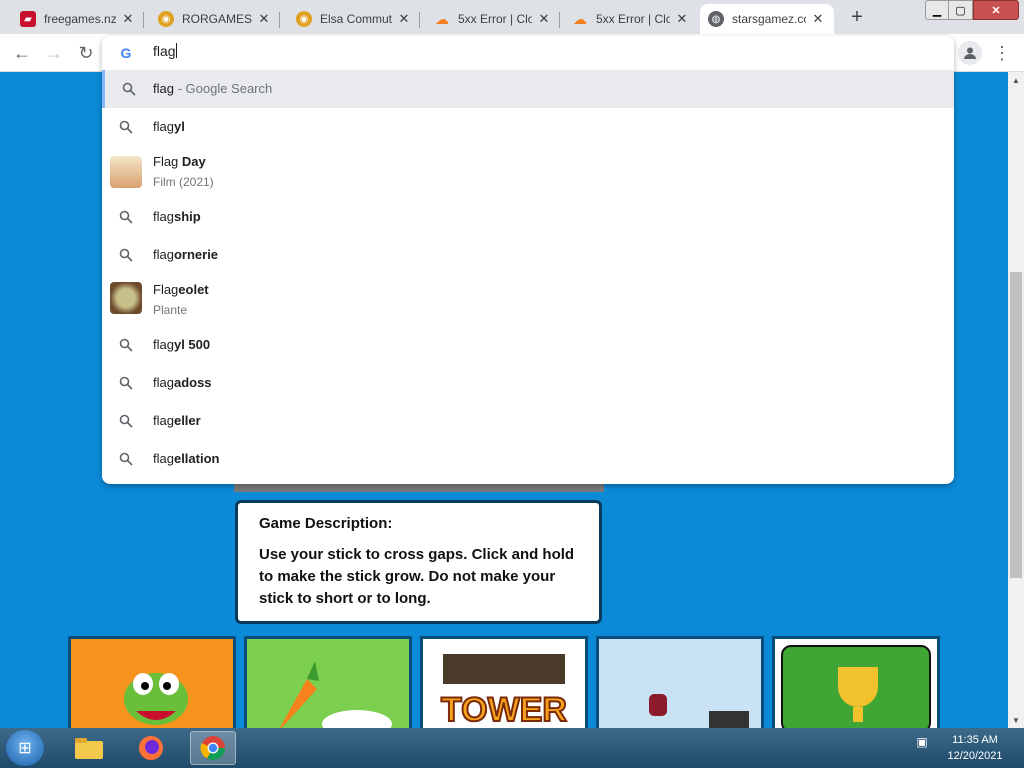  What do you see at coordinates (126, 298) in the screenshot?
I see `flageolet-plant-thumbnail` at bounding box center [126, 298].